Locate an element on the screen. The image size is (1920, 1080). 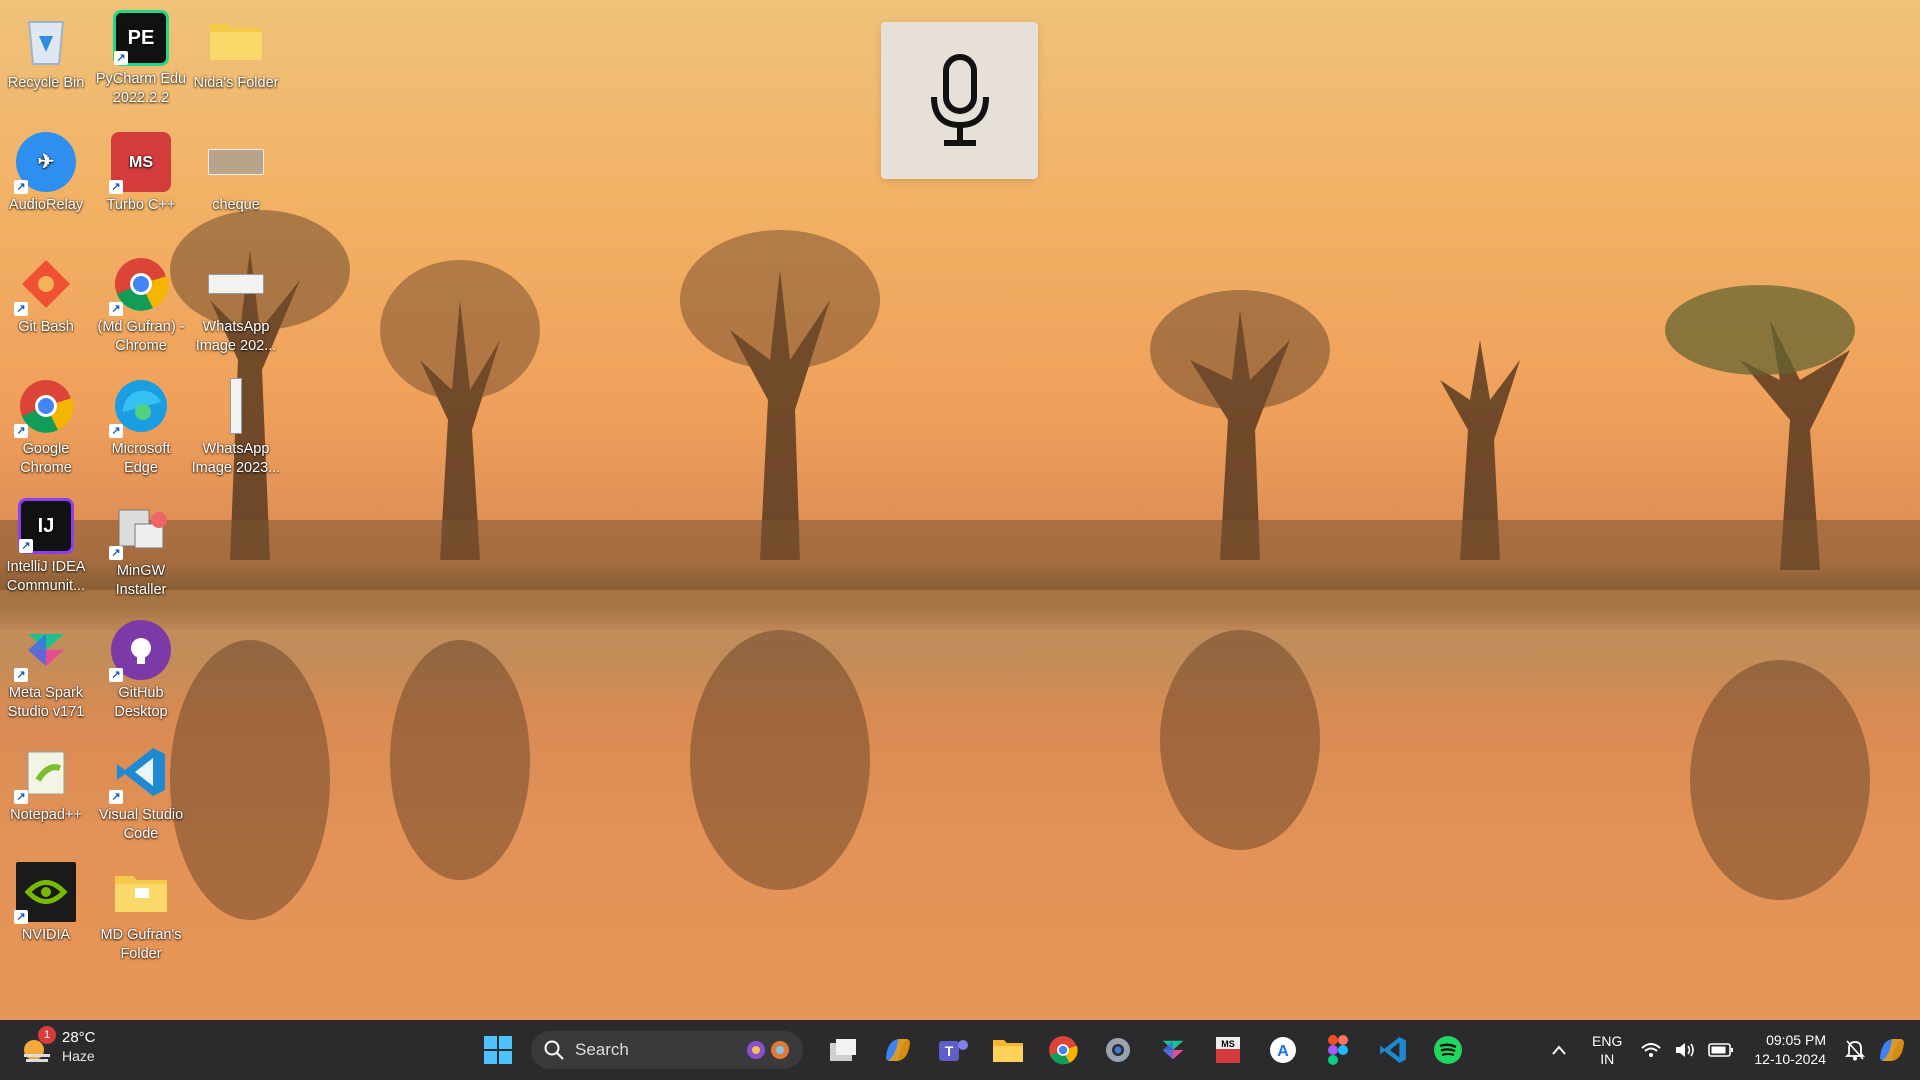
desktop-icon-vscode: ↗ Visual Studio Code is located at coordinates (141, 793).